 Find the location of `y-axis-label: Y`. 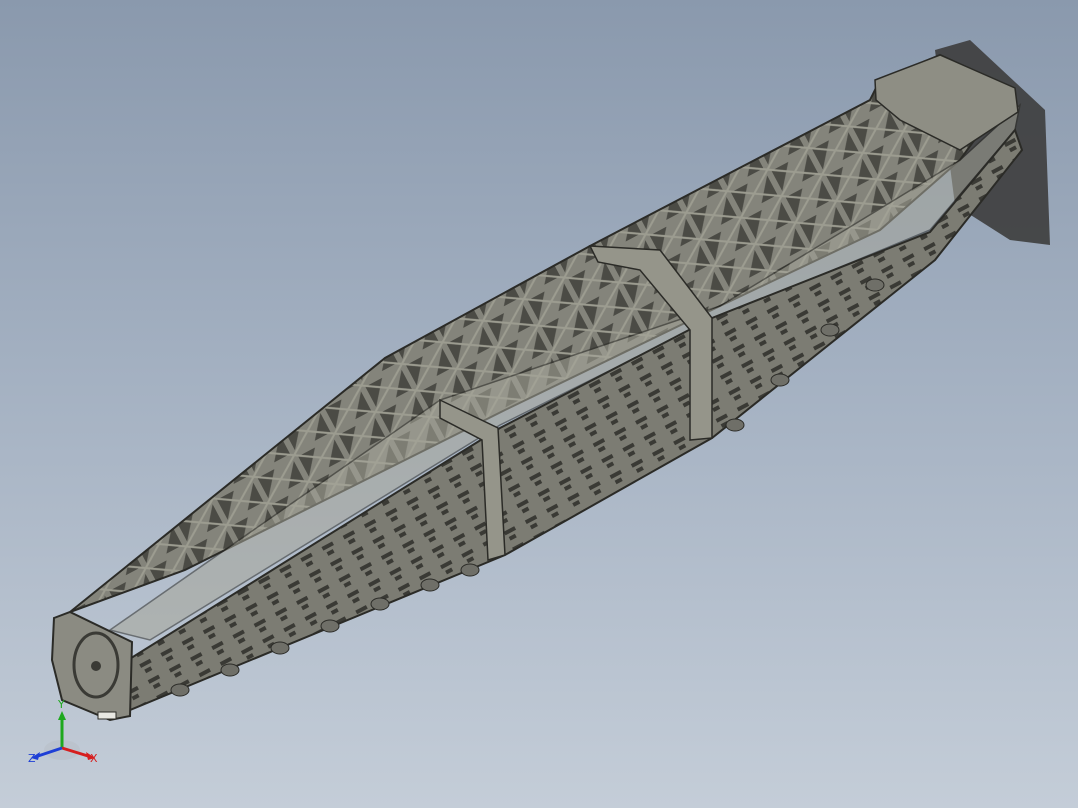

y-axis-label: Y is located at coordinates (61, 704).